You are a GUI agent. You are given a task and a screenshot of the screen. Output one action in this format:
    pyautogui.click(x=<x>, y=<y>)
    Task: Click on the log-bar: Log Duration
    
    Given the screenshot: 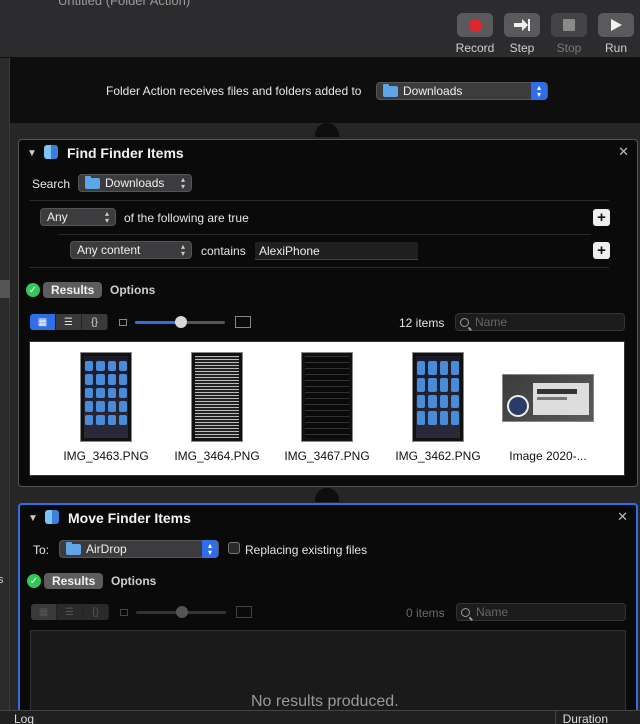 What is the action you would take?
    pyautogui.click(x=320, y=717)
    